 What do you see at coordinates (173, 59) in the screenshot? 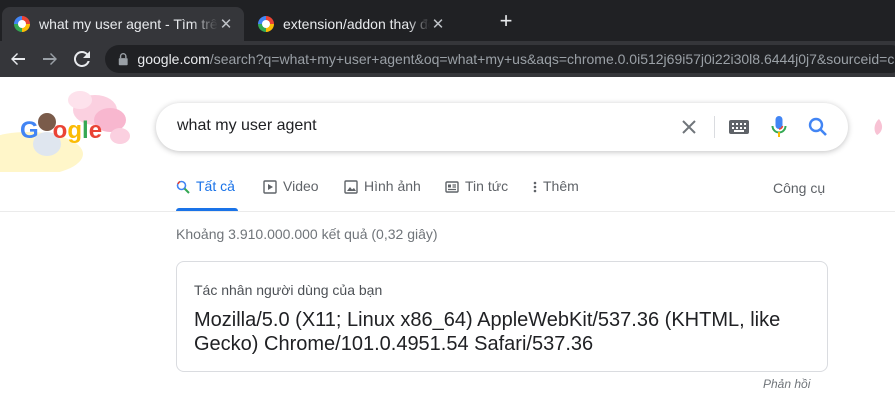
I see `url-host: google.com` at bounding box center [173, 59].